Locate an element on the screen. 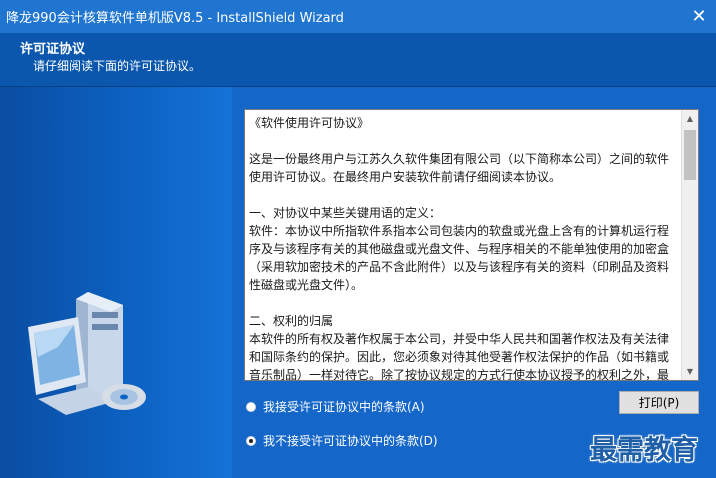 The image size is (716, 478). decline-radio is located at coordinates (251, 440).